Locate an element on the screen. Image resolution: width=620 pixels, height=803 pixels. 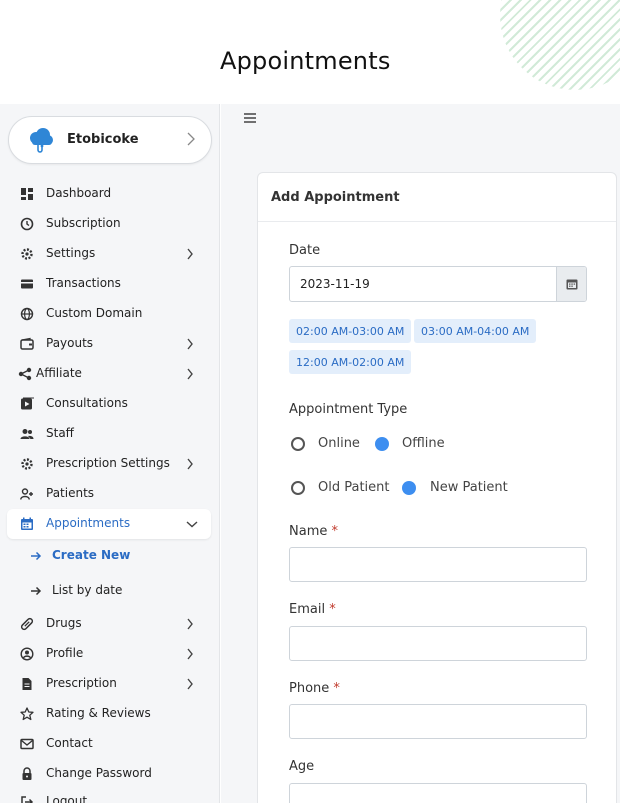
time-slot-button: 02:00 AM-03:00 AM is located at coordinates (350, 331).